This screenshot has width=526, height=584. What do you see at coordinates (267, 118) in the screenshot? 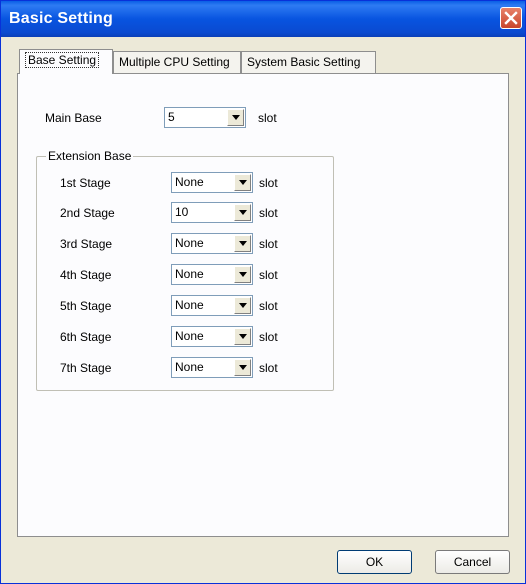
I see `main-base-unit: slot` at bounding box center [267, 118].